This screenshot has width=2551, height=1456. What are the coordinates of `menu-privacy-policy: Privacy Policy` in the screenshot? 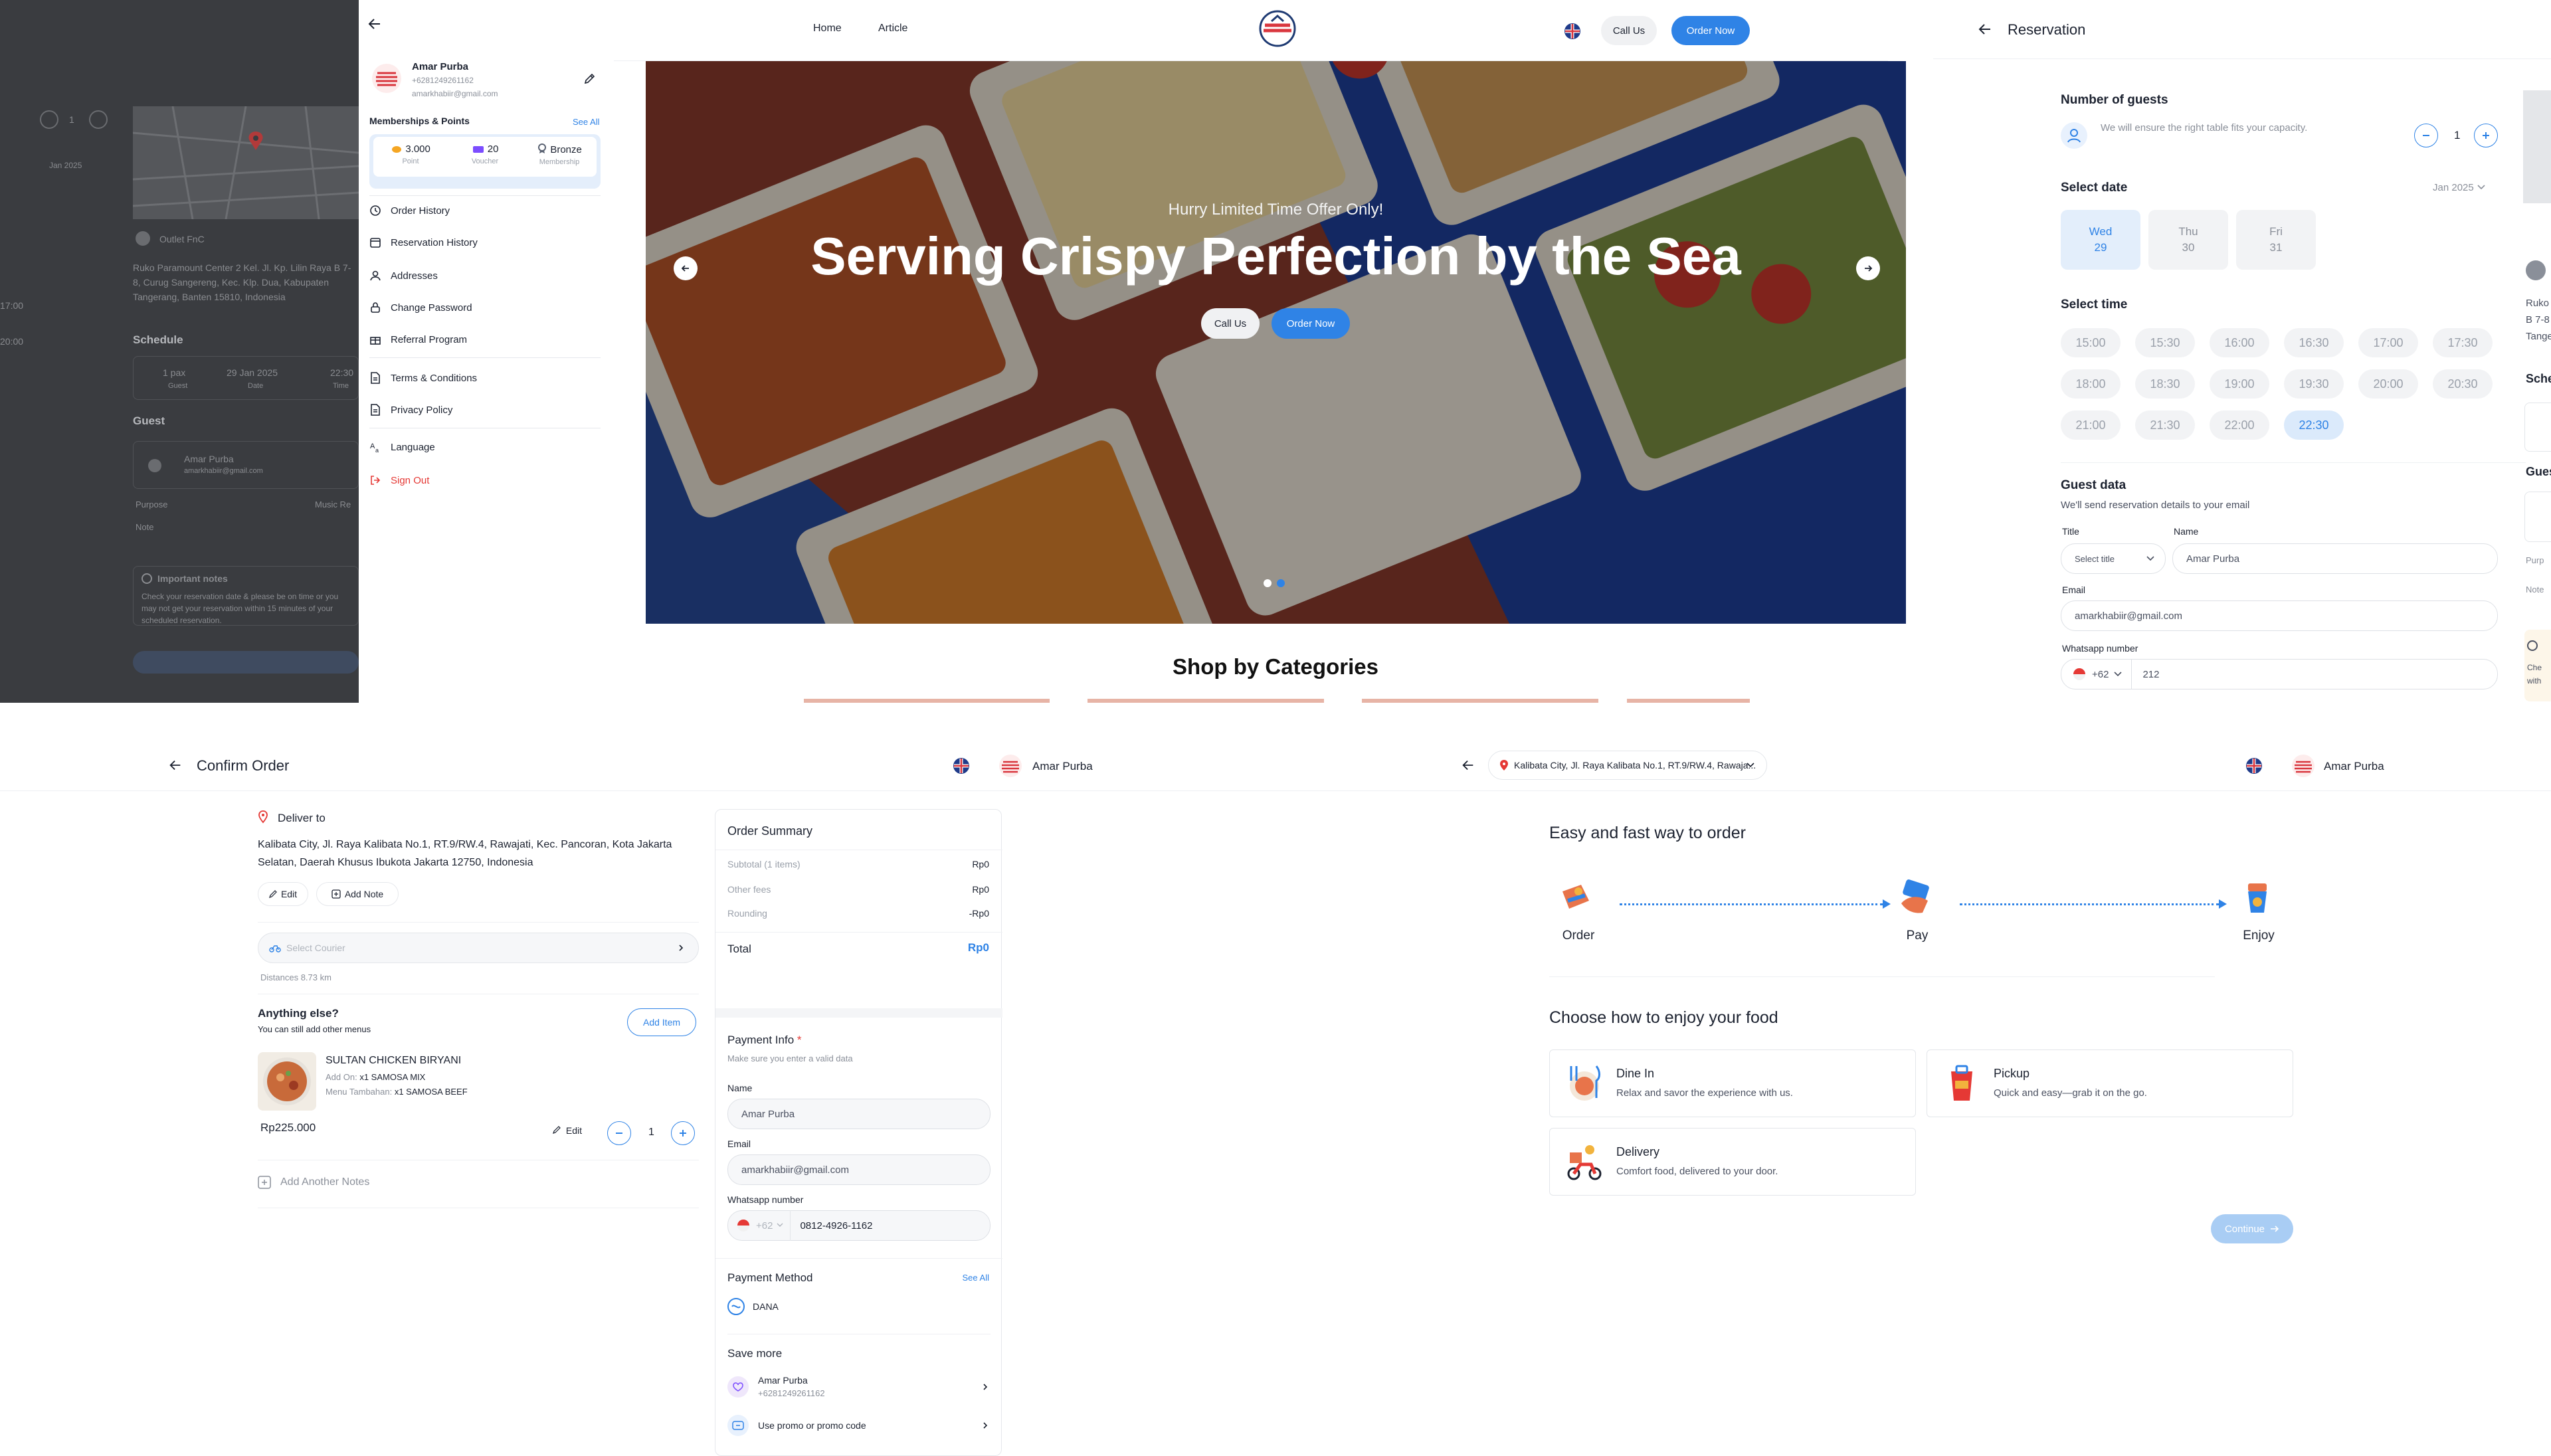 It's located at (409, 410).